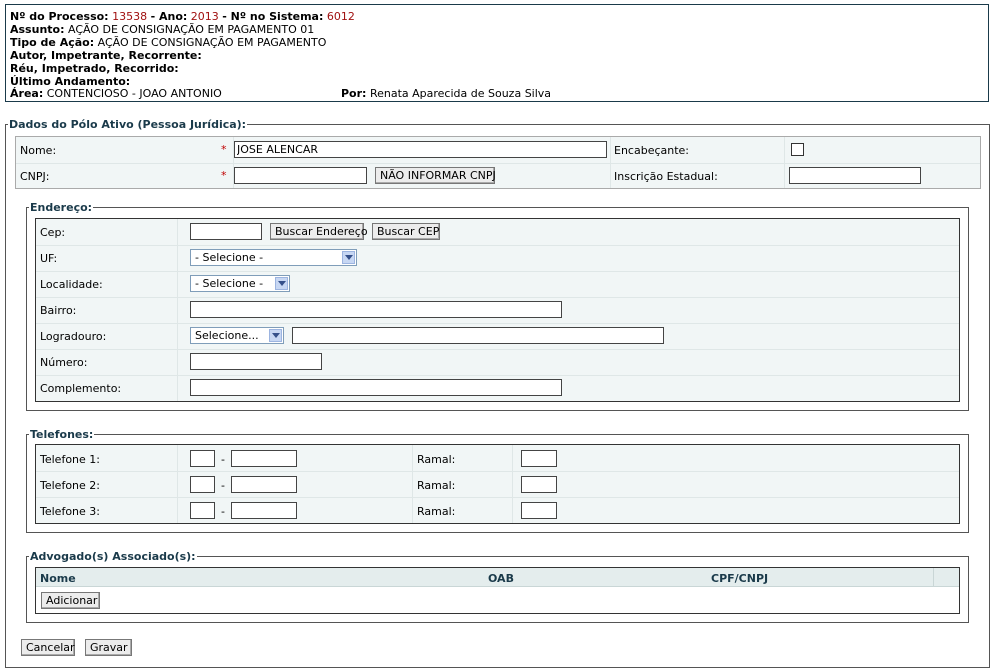 This screenshot has width=995, height=672. What do you see at coordinates (436, 511) in the screenshot?
I see `ramal-3-label: Ramal:` at bounding box center [436, 511].